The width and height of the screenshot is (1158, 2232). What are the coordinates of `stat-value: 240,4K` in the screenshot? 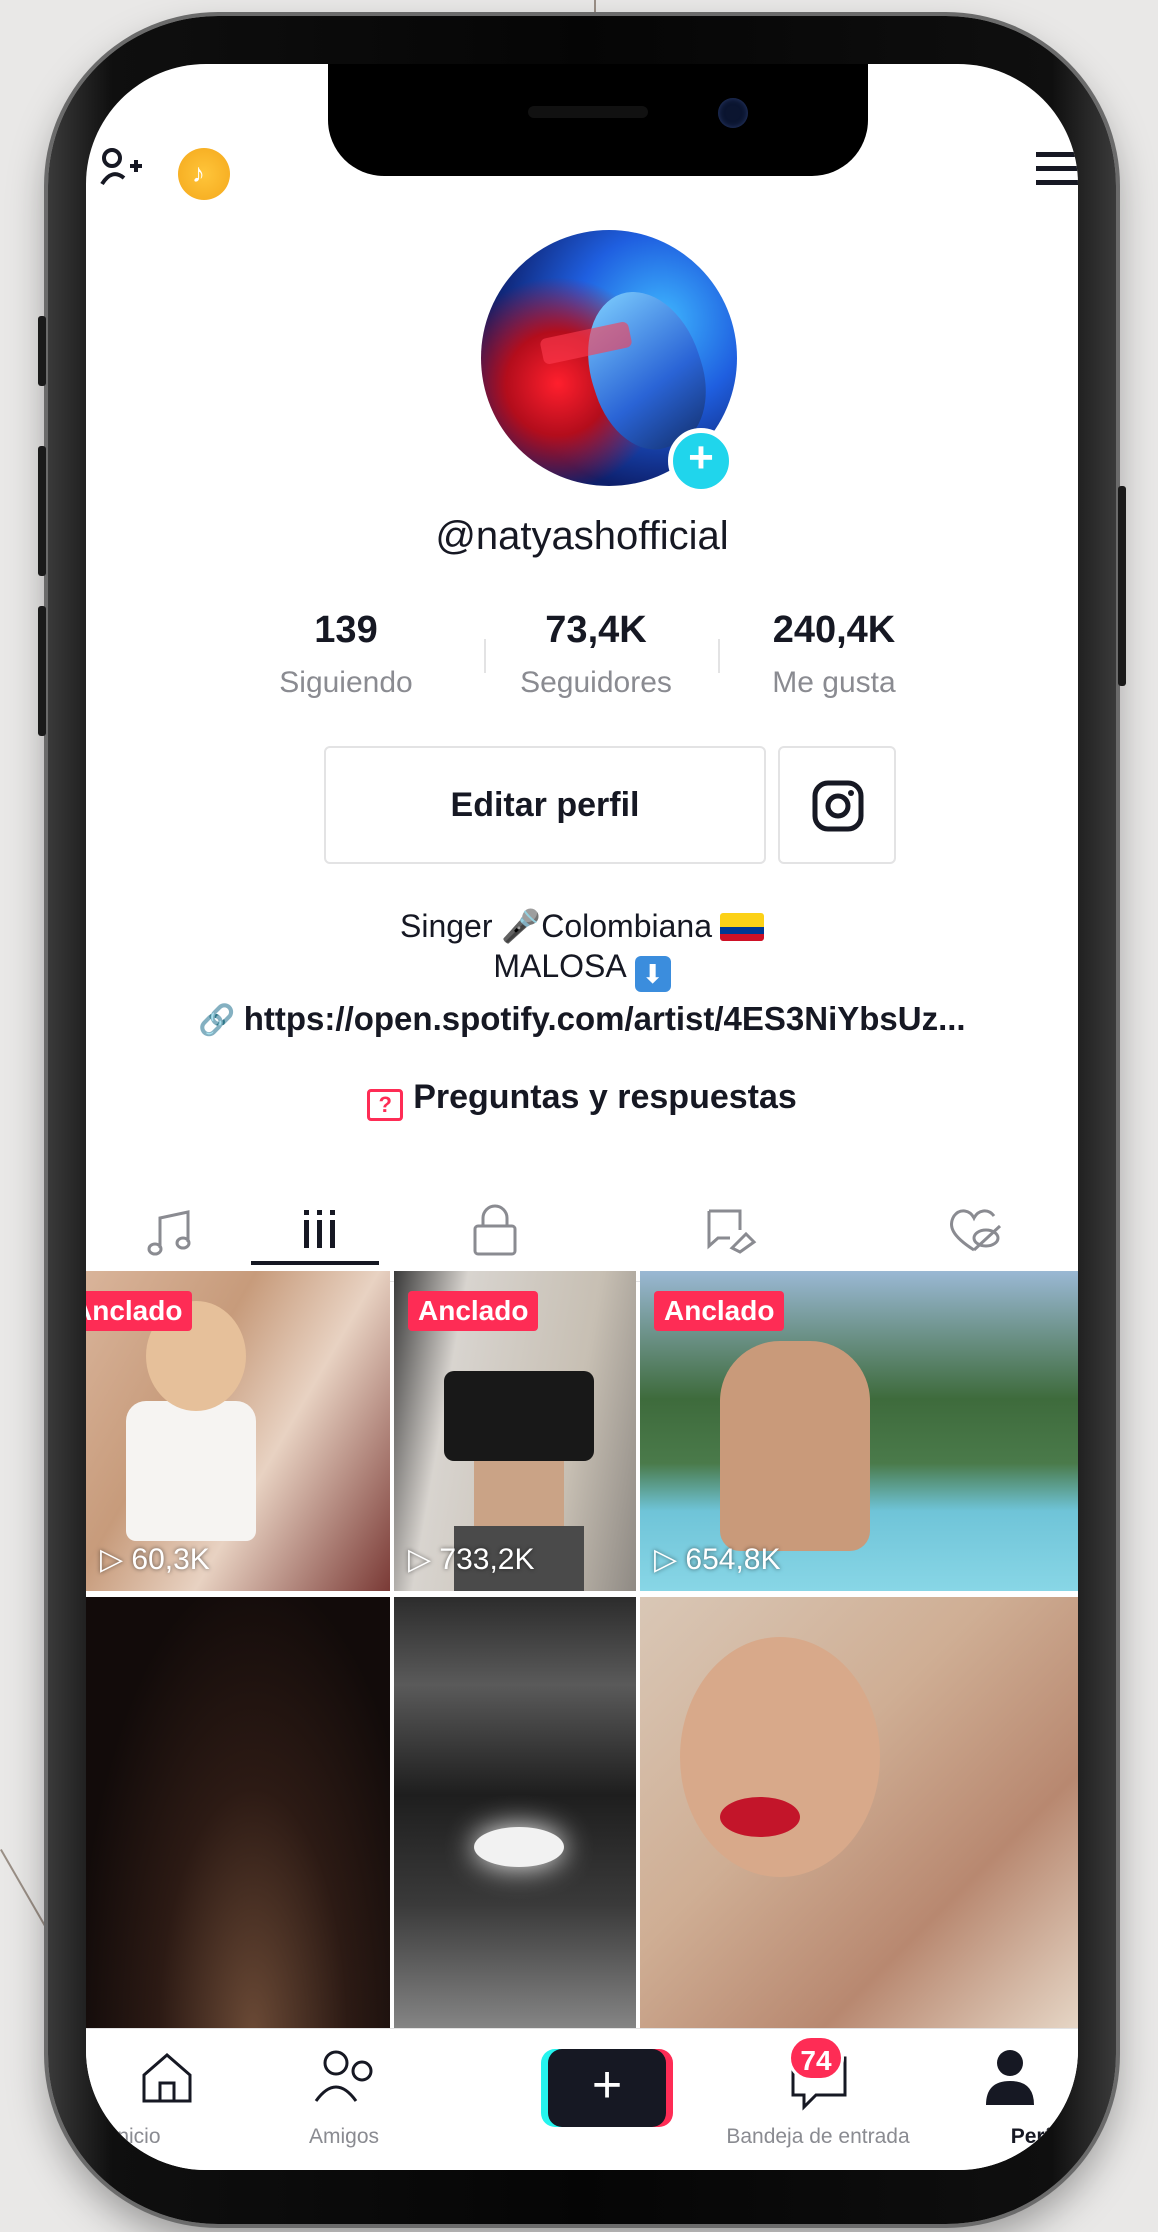 It's located at (834, 630).